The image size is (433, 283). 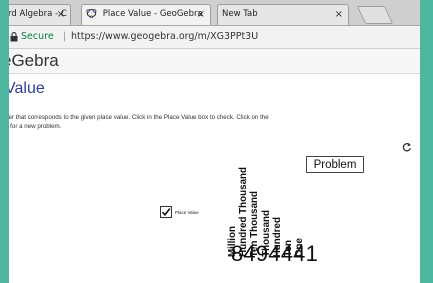 What do you see at coordinates (37, 36) in the screenshot?
I see `secure-label: Secure` at bounding box center [37, 36].